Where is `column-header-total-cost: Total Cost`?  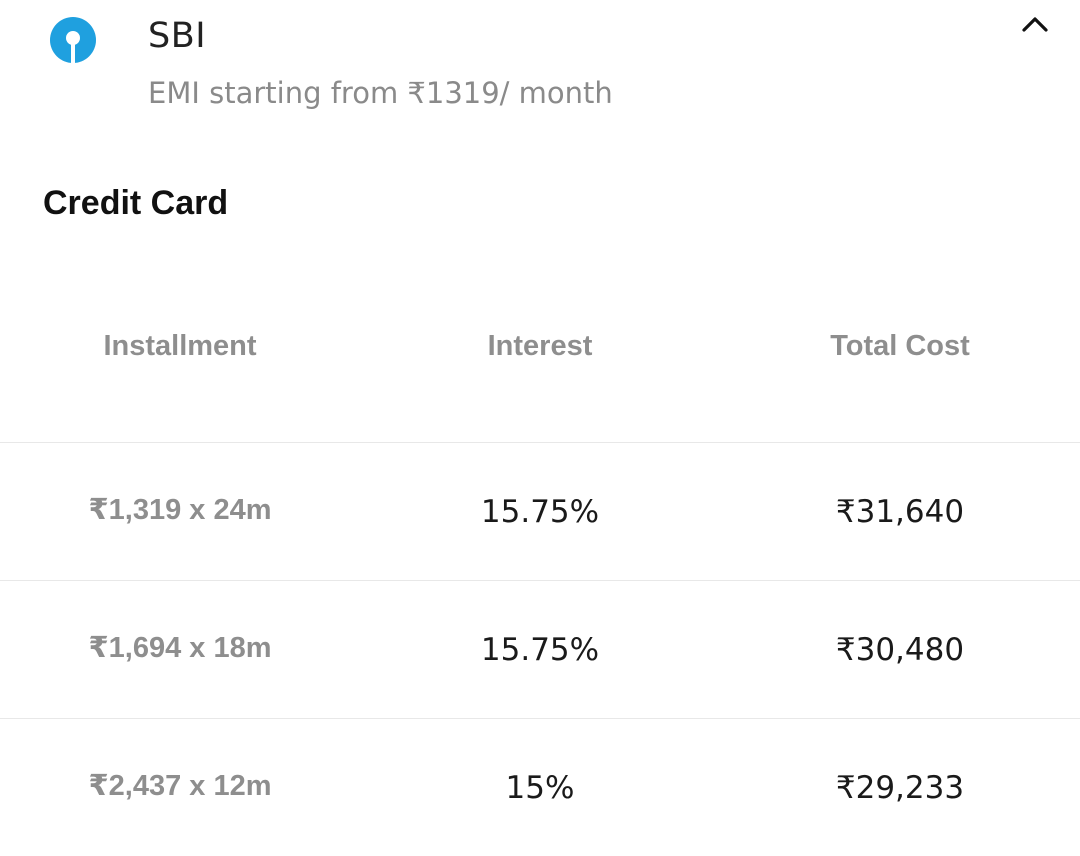 column-header-total-cost: Total Cost is located at coordinates (900, 346).